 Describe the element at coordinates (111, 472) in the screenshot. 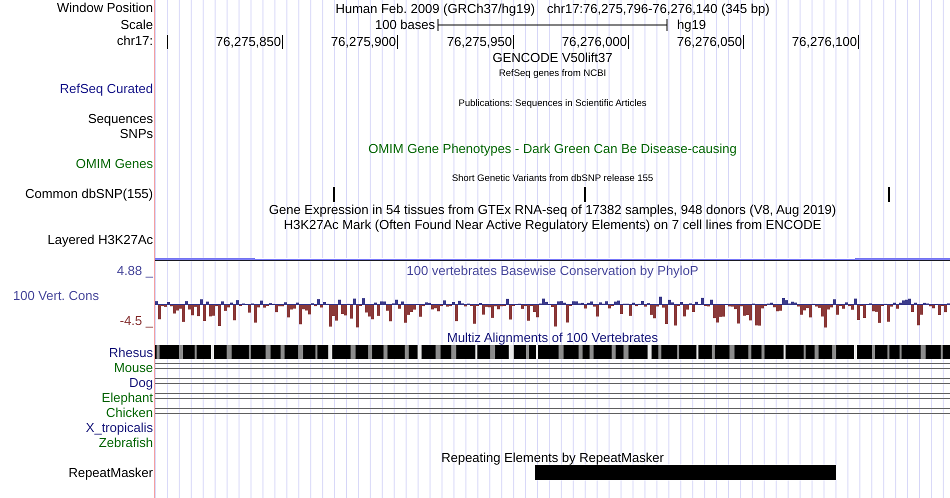

I see `track-label: RepeatMasker` at that location.